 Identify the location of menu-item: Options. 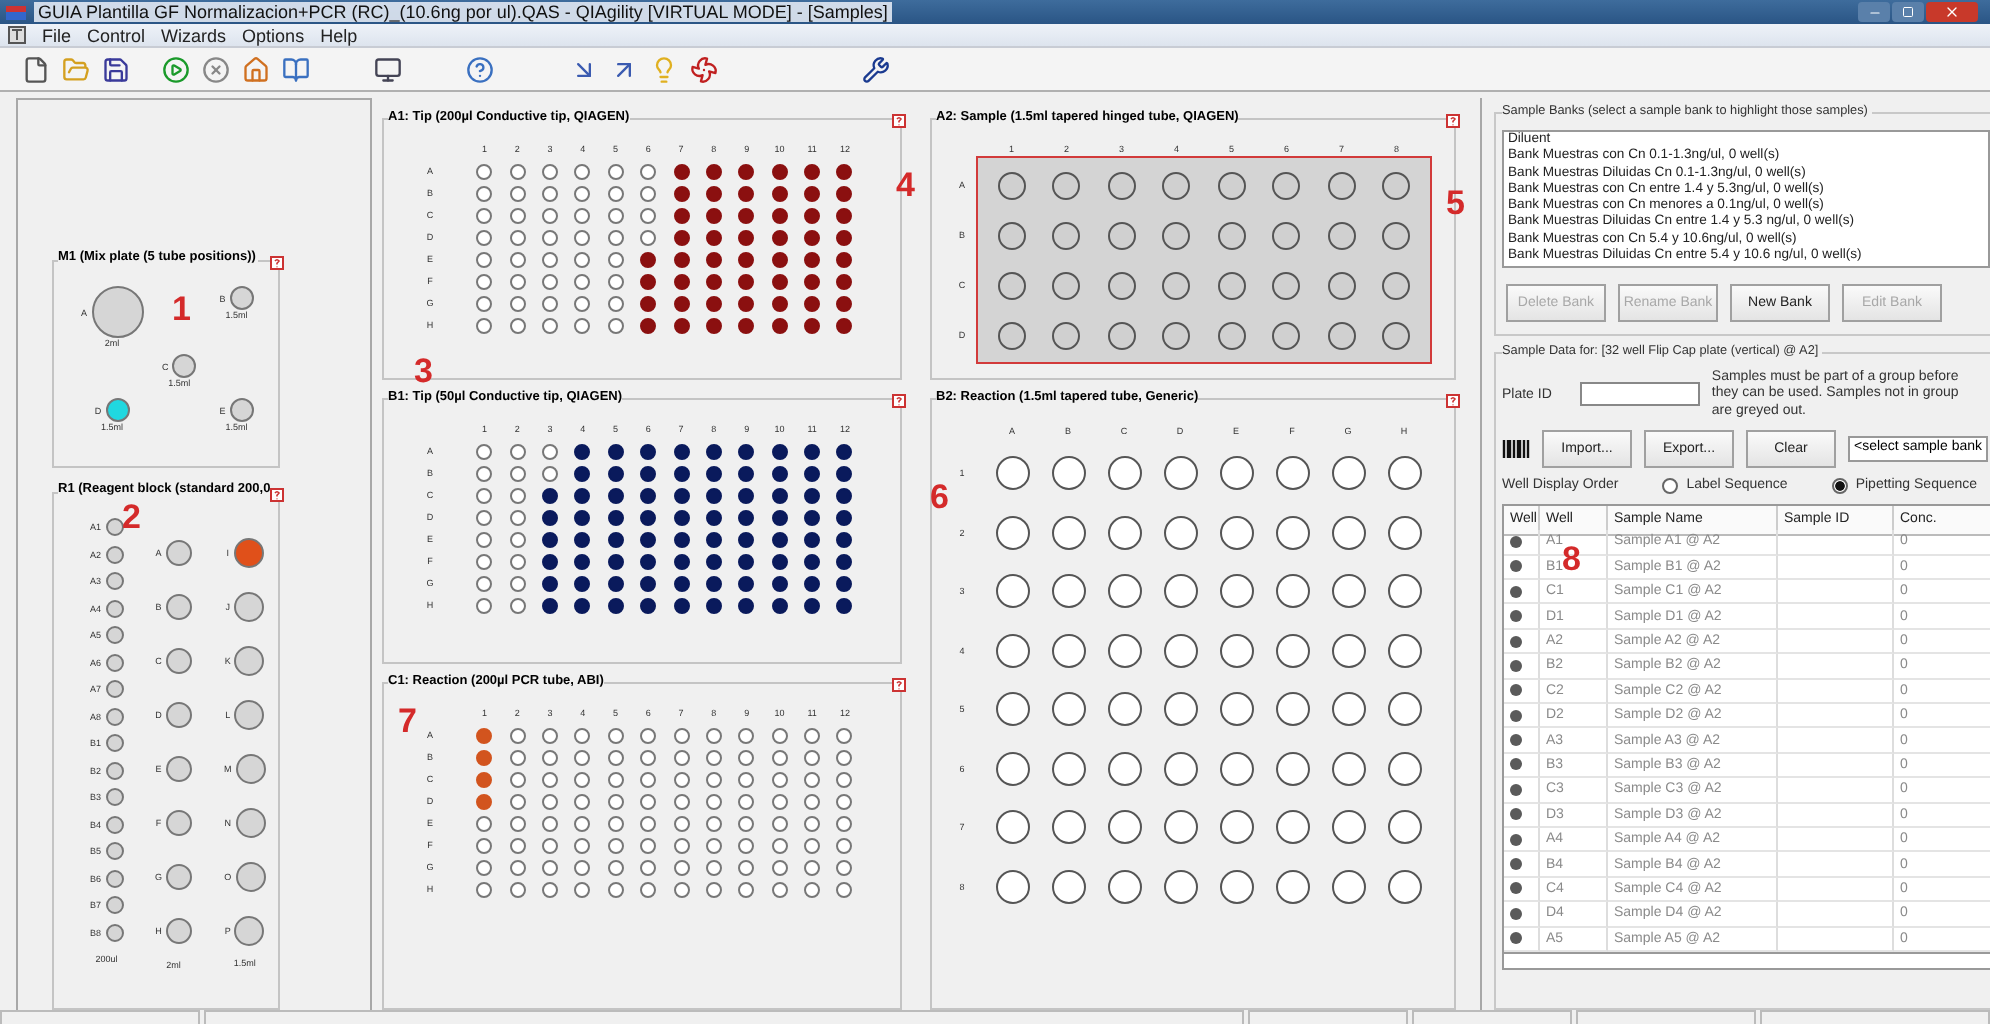
(273, 35).